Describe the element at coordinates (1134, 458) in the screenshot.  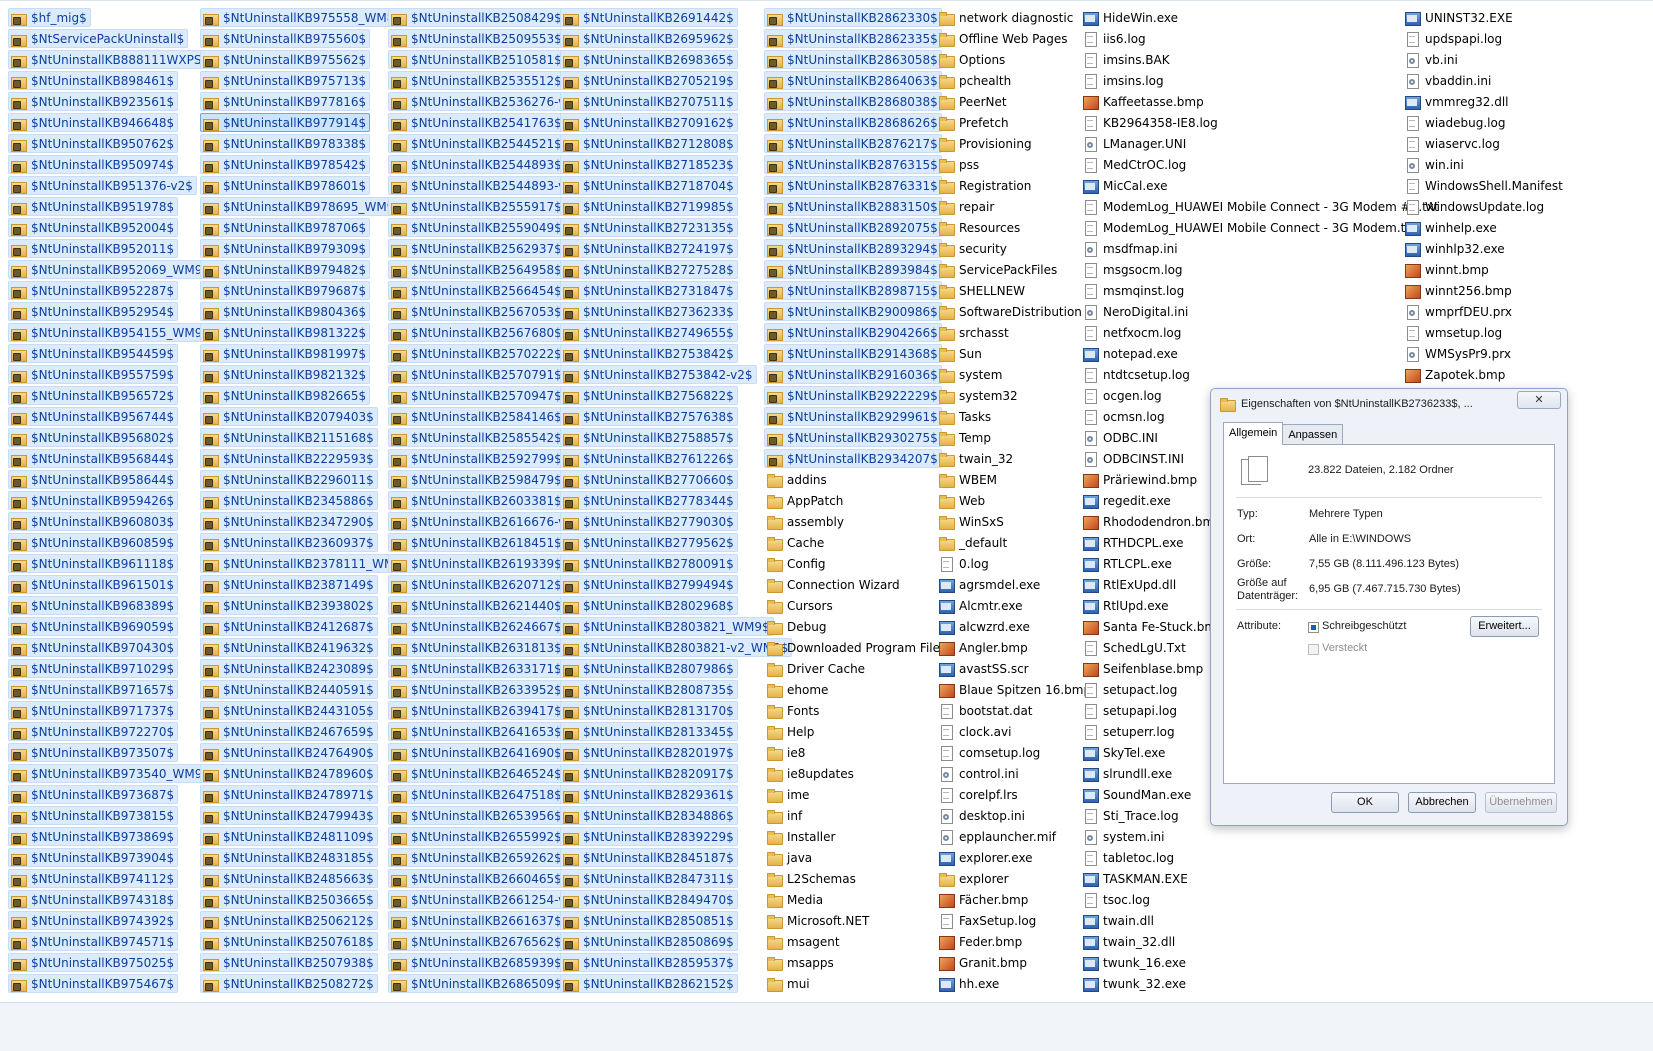
I see `file-item: ODBCINST.INI` at that location.